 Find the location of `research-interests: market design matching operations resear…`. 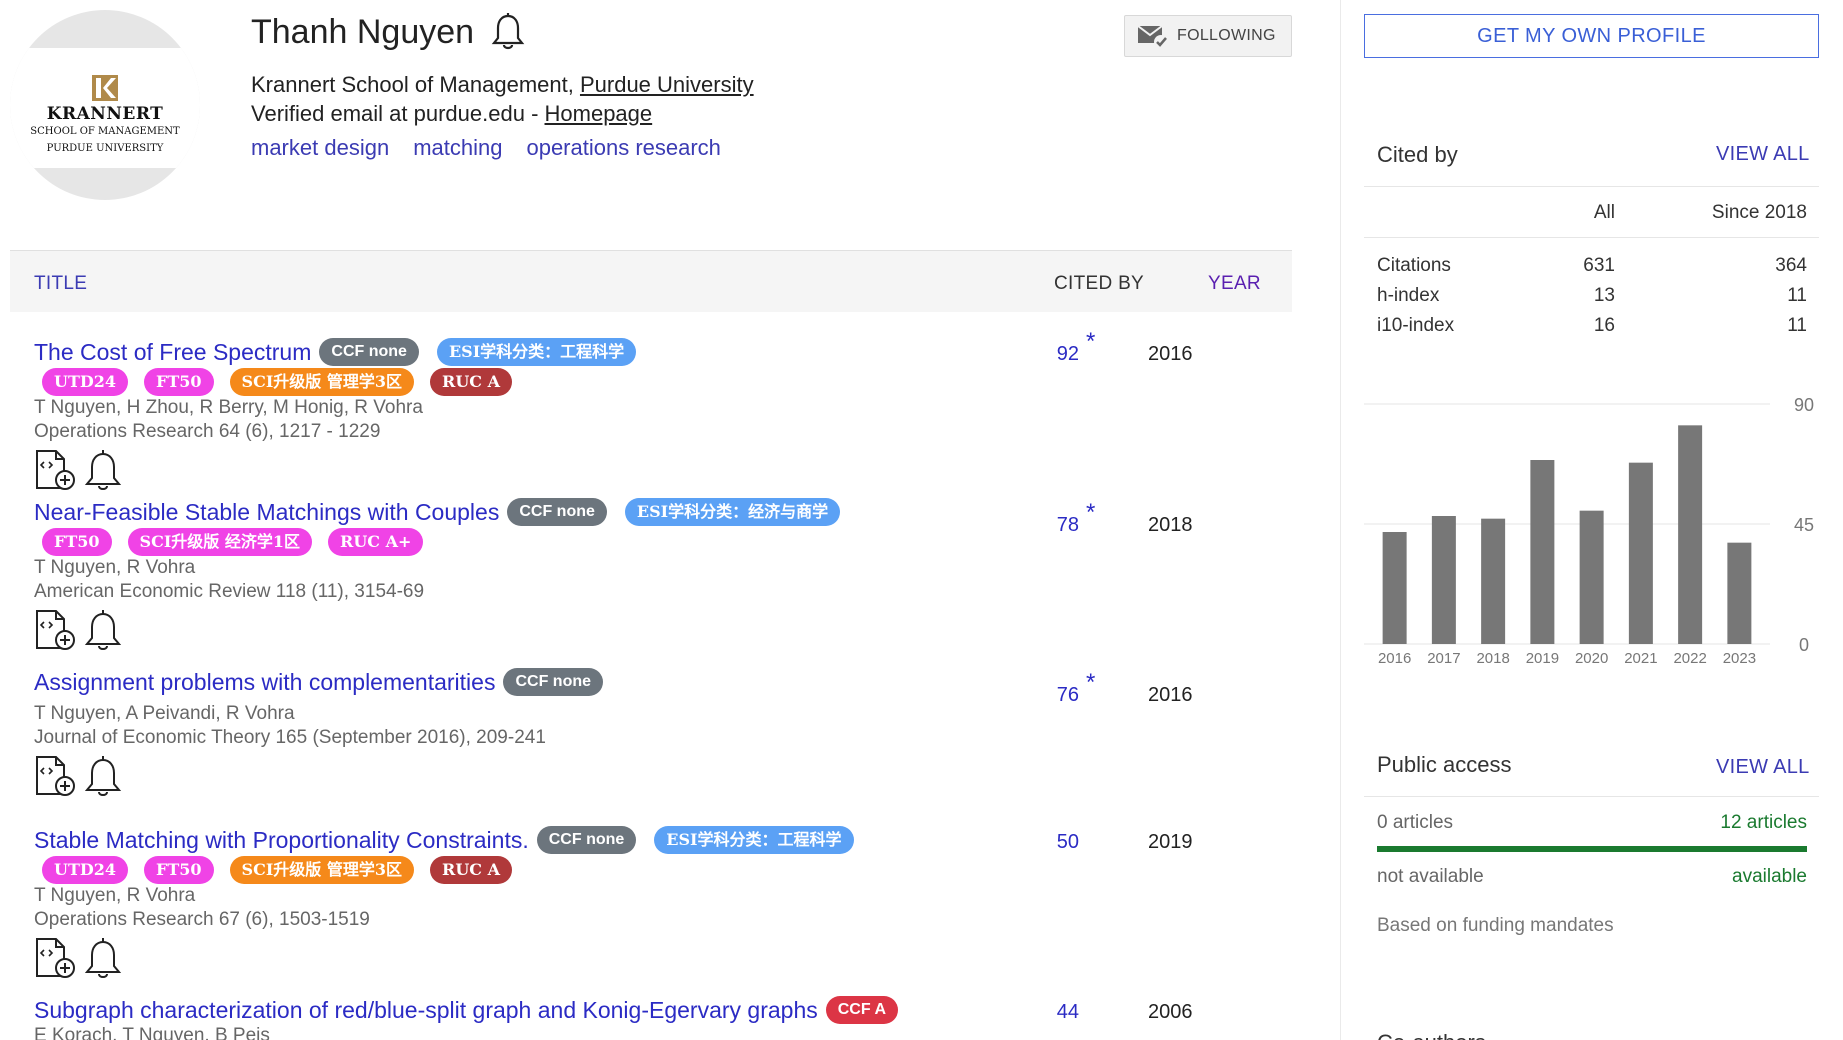

research-interests: market design matching operations resear… is located at coordinates (486, 148).